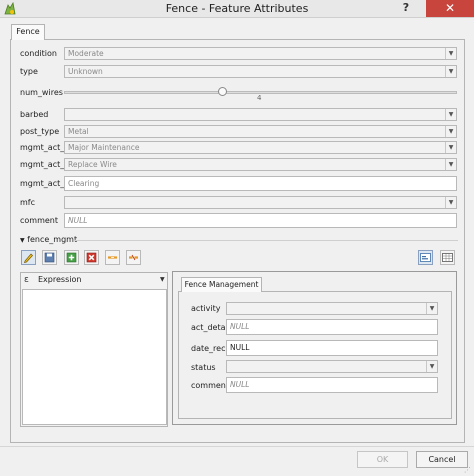  Describe the element at coordinates (41, 92) in the screenshot. I see `num-wires-label: num_wires` at that location.